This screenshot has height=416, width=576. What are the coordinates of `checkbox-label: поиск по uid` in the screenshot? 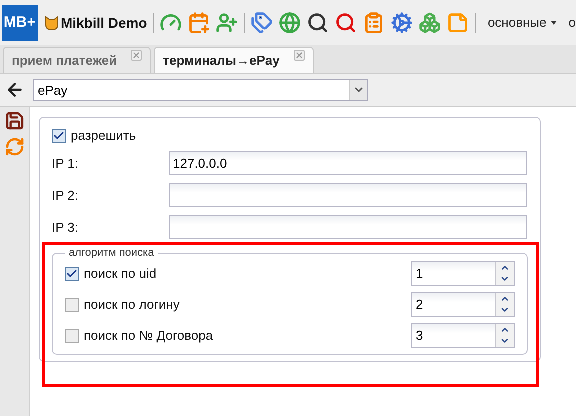 It's located at (120, 273).